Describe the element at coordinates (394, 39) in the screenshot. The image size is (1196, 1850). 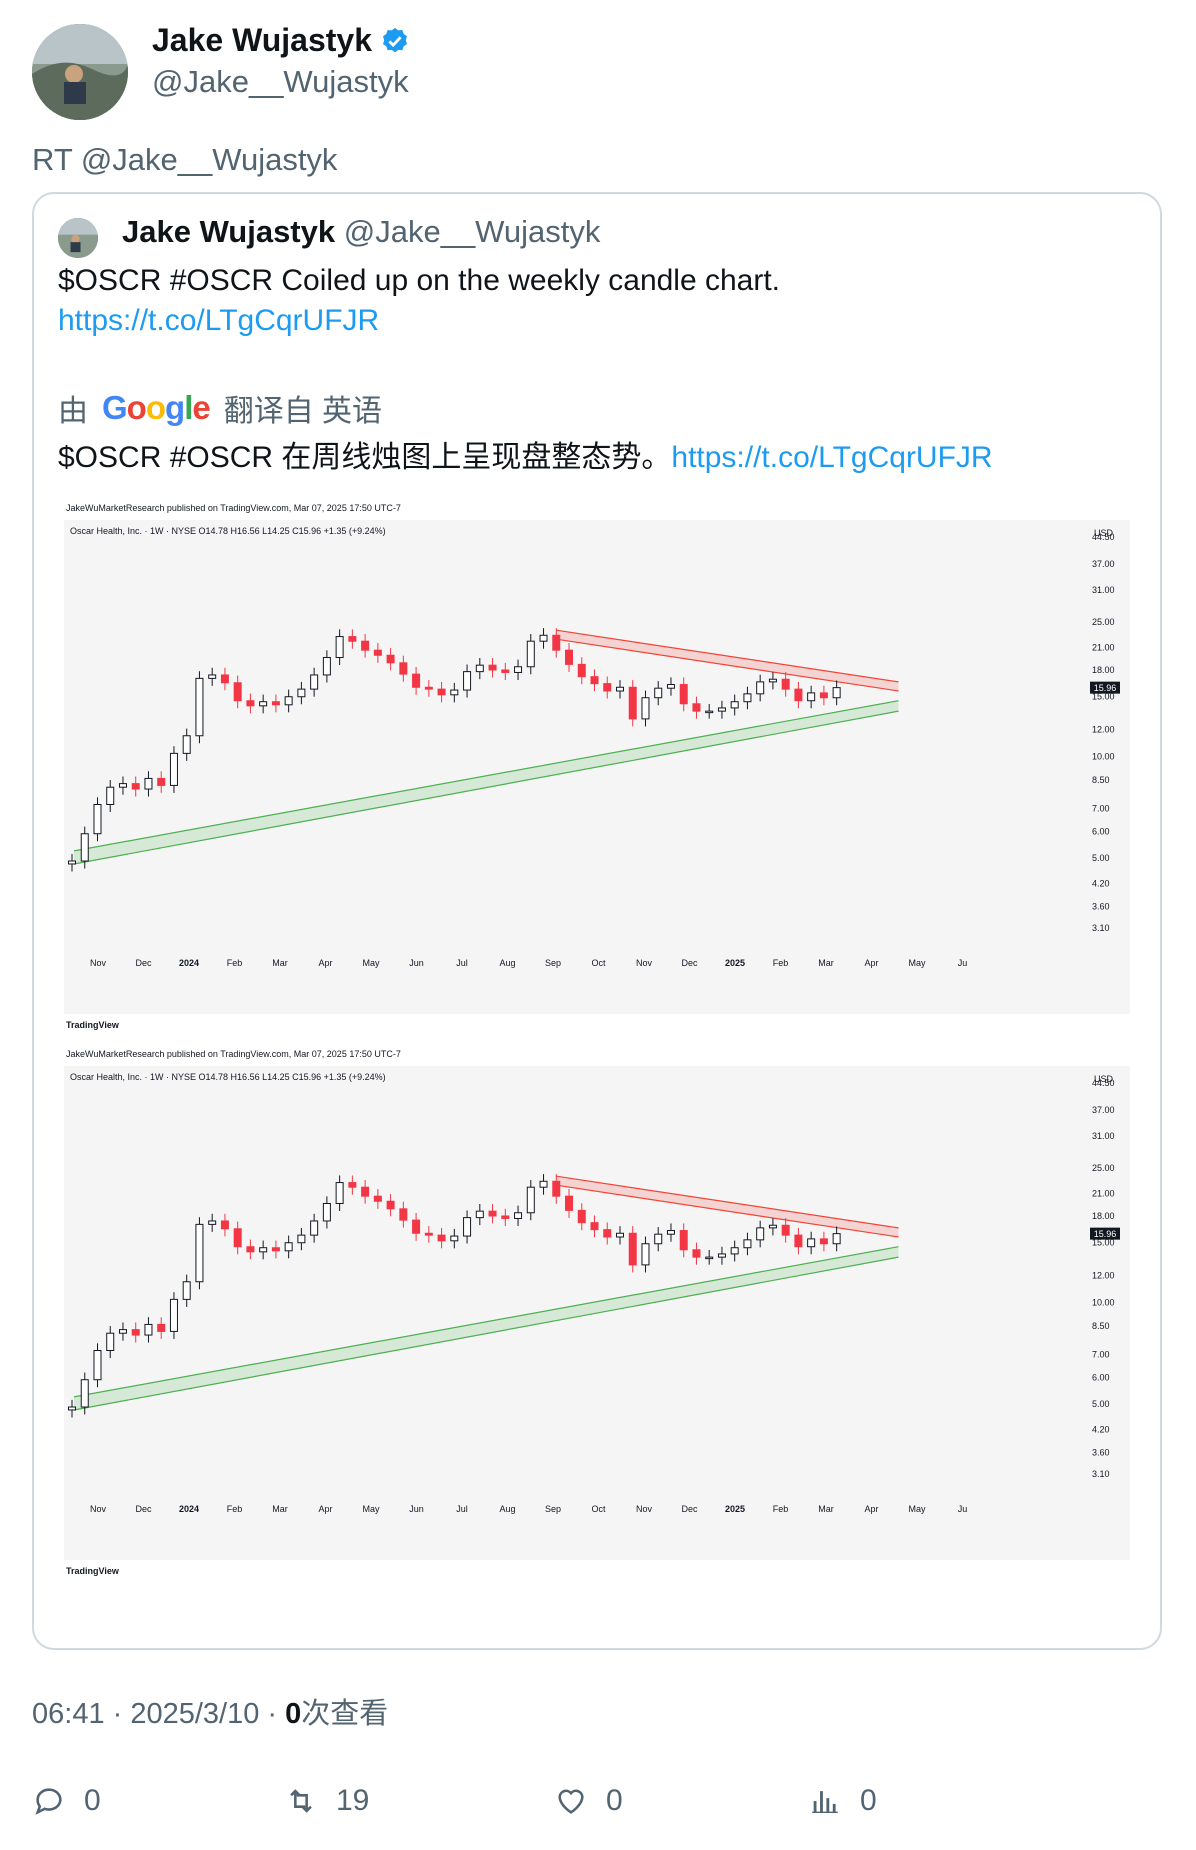
I see `verified-badge-icon` at that location.